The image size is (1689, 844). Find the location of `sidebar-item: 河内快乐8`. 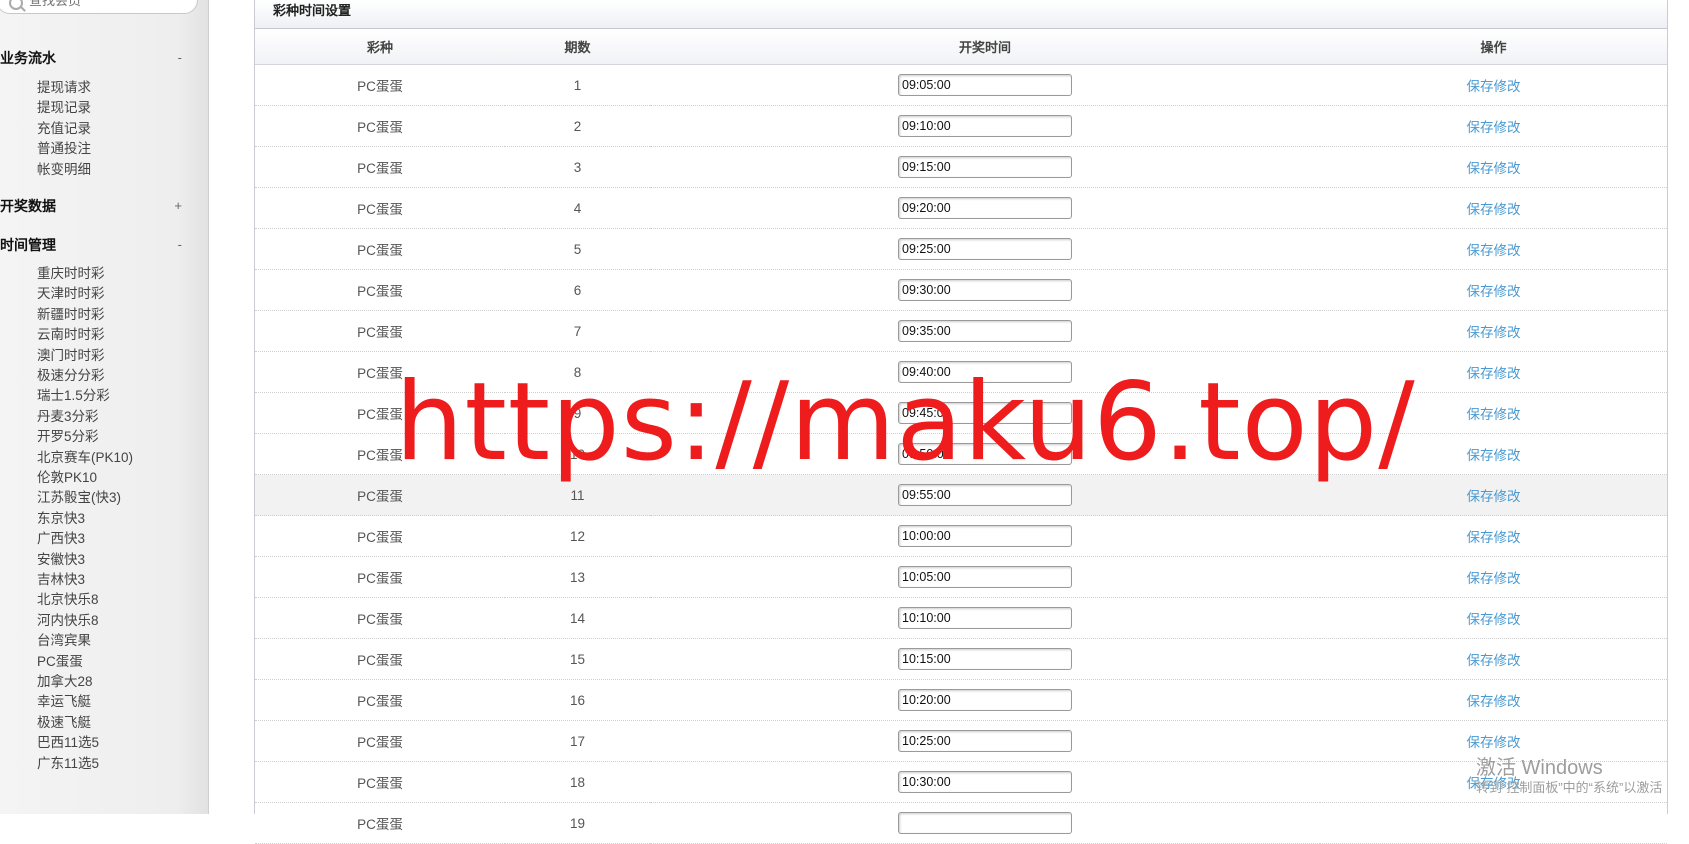

sidebar-item: 河内快乐8 is located at coordinates (68, 621).